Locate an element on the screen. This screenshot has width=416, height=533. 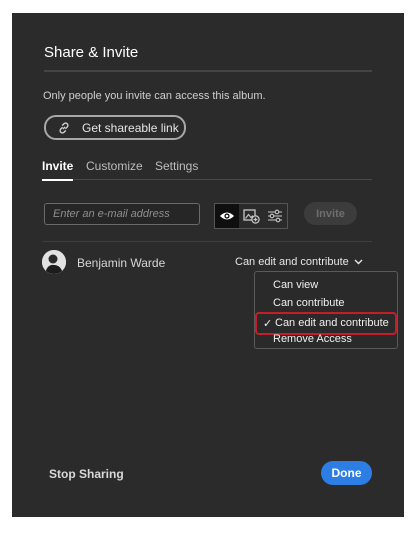
view-permission-button is located at coordinates (227, 216).